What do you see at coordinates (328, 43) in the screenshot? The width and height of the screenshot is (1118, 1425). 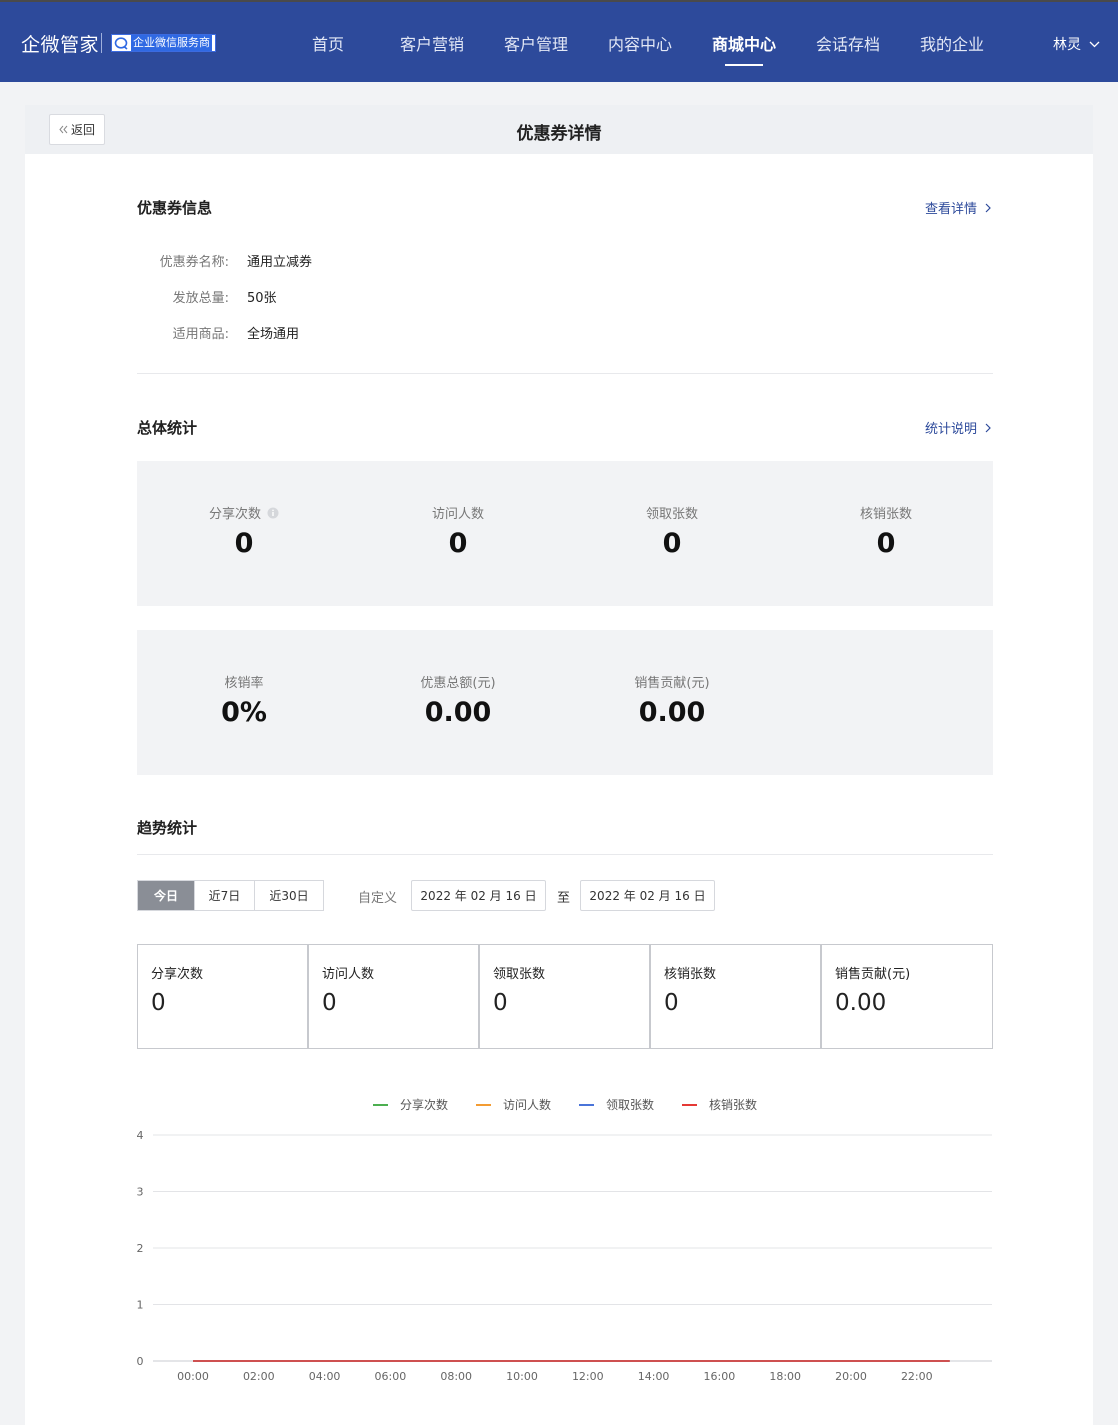 I see `nav-item-home: 首页` at bounding box center [328, 43].